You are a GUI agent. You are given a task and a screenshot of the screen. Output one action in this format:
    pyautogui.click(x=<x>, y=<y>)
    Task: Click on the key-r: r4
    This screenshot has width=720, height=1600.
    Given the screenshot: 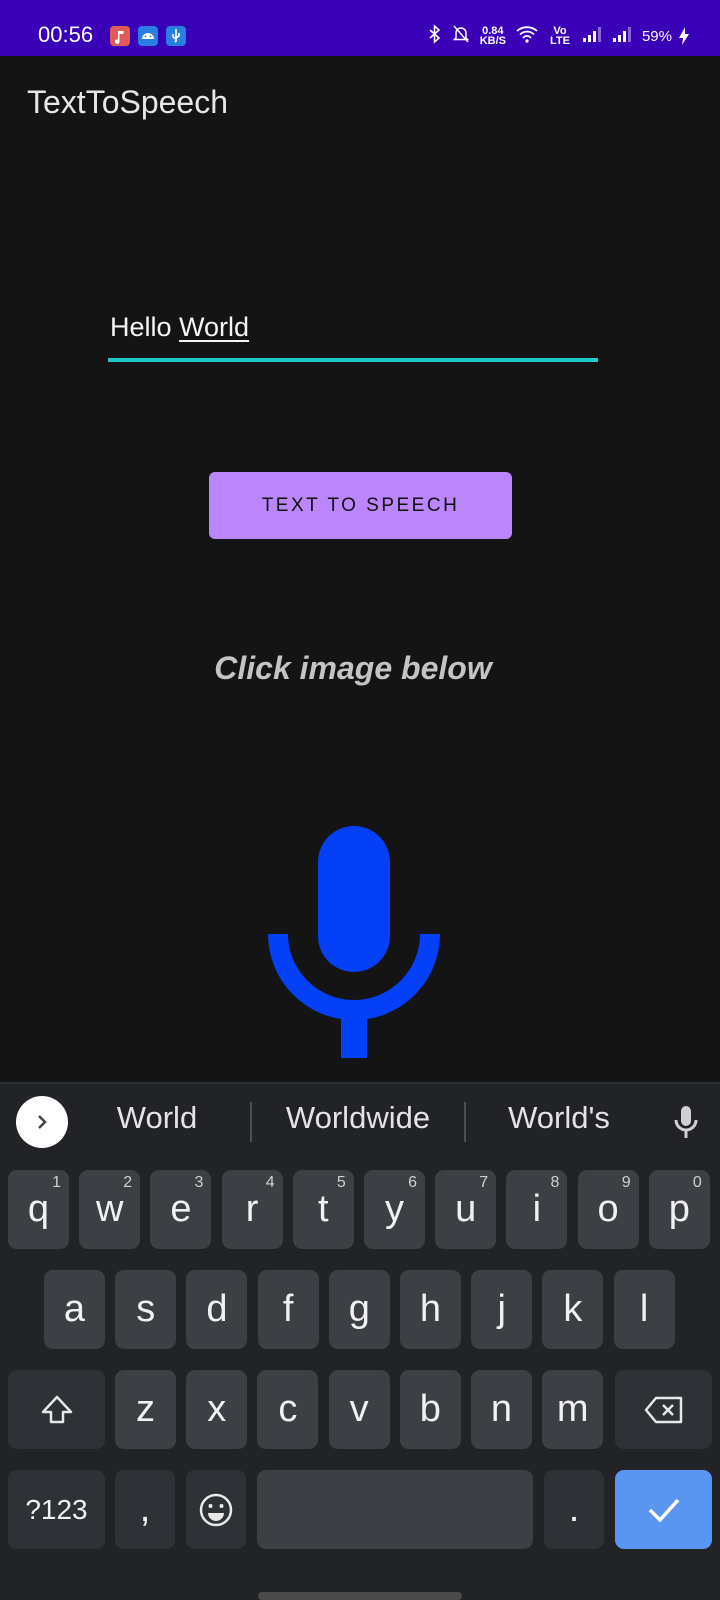 What is the action you would take?
    pyautogui.click(x=252, y=1209)
    